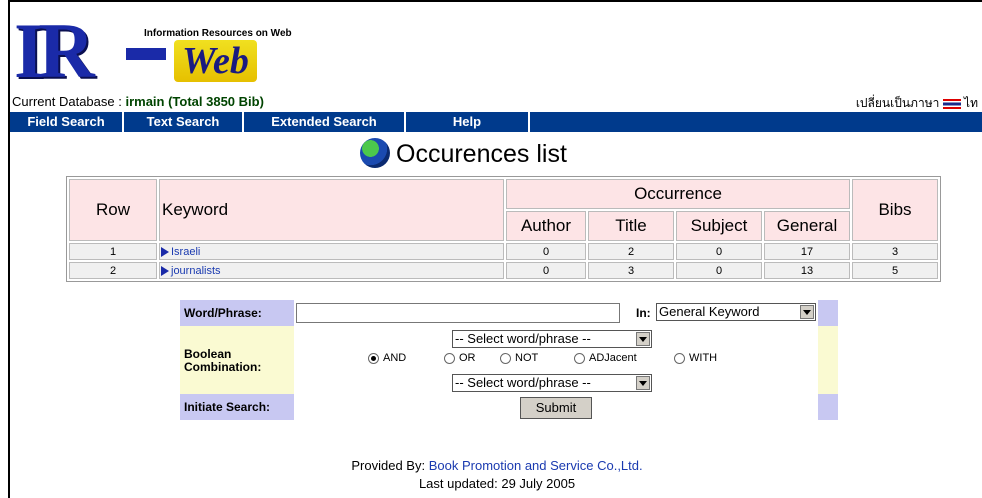 Image resolution: width=982 pixels, height=498 pixels. Describe the element at coordinates (556, 408) in the screenshot. I see `submit-button: Submit` at that location.